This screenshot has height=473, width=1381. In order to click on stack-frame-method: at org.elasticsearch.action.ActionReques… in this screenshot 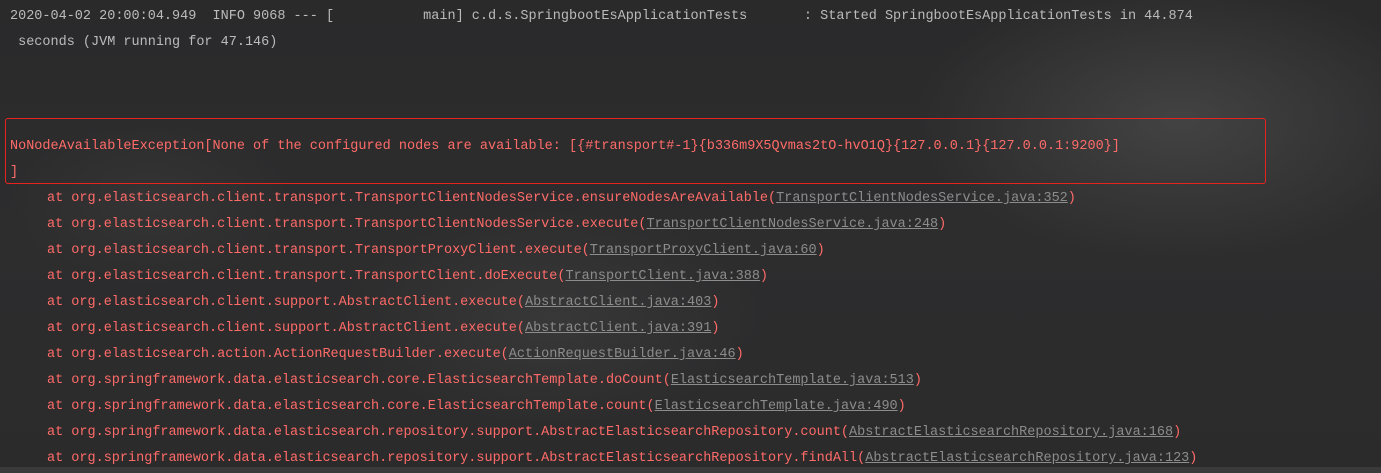, I will do `click(278, 354)`.